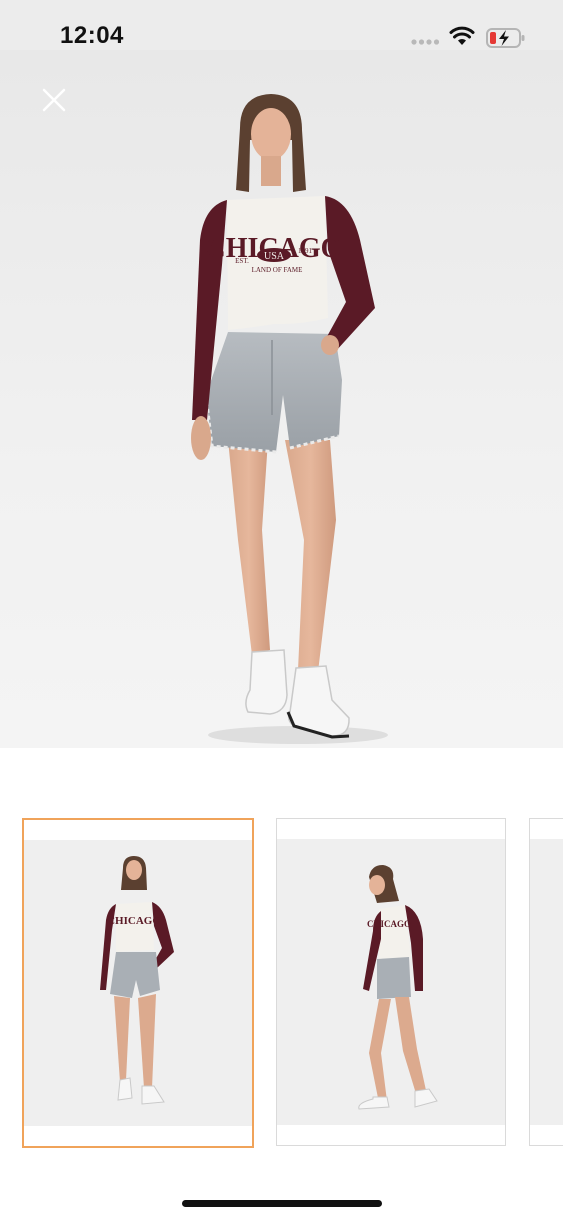  What do you see at coordinates (305, 251) in the screenshot?
I see `shirt-print-year: 1991` at bounding box center [305, 251].